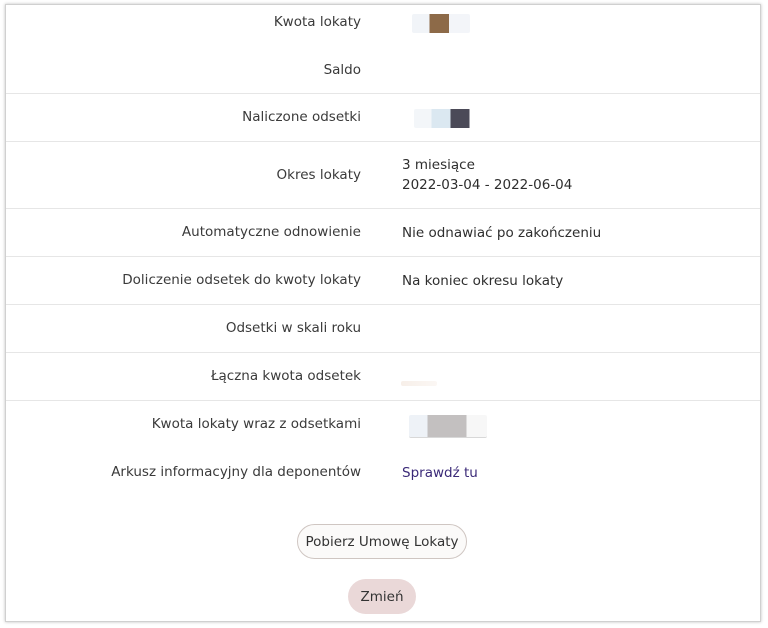 The image size is (768, 628). Describe the element at coordinates (301, 117) in the screenshot. I see `naliczone-odsetki-label: Naliczone odsetki` at that location.